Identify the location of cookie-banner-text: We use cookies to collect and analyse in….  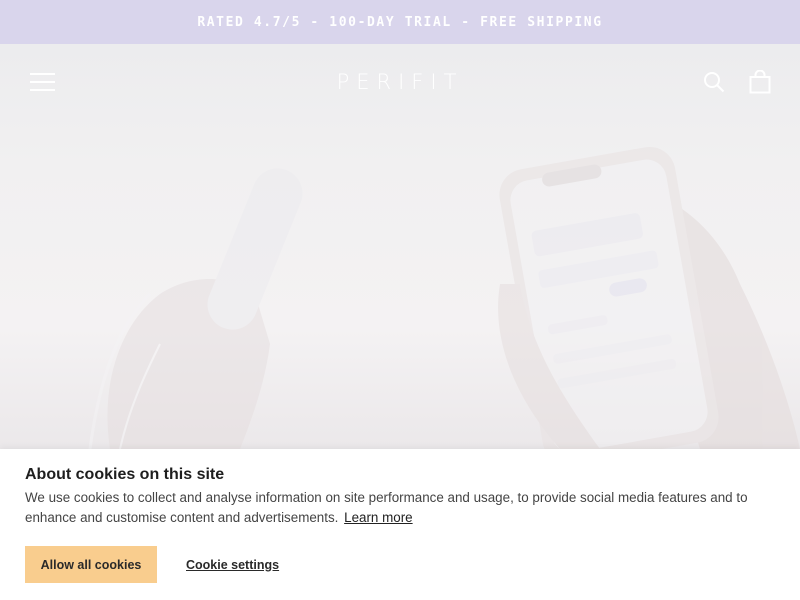
(400, 508).